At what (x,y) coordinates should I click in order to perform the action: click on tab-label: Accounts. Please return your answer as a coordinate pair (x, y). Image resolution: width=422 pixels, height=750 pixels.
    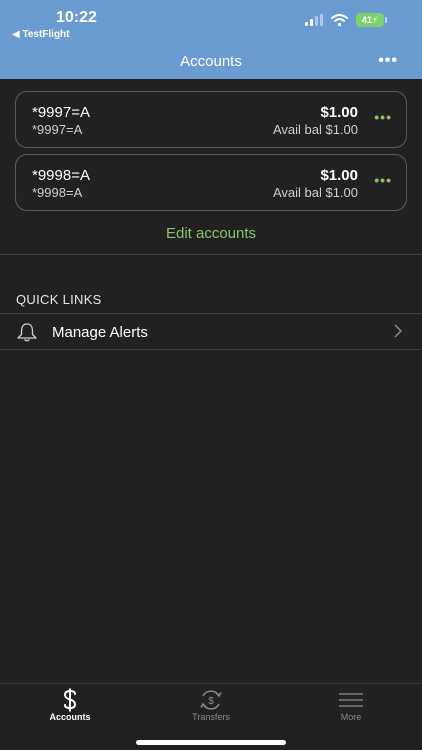
    Looking at the image, I should click on (70, 717).